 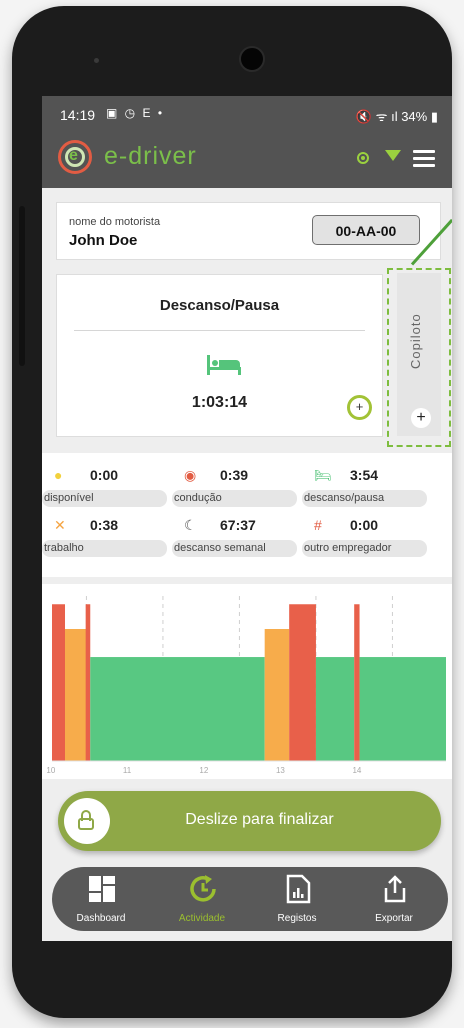 I want to click on status-time: 14:19, so click(x=78, y=115).